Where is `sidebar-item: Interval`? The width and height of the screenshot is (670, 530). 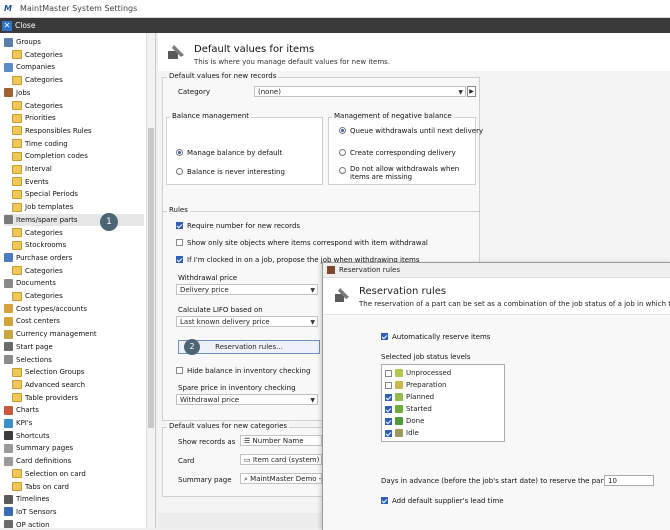 sidebar-item: Interval is located at coordinates (78, 169).